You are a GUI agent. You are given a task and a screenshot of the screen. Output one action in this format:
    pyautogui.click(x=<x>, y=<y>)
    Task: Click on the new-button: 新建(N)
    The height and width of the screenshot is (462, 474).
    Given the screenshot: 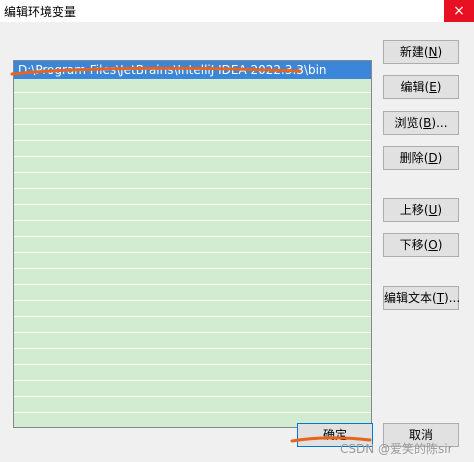 What is the action you would take?
    pyautogui.click(x=421, y=52)
    